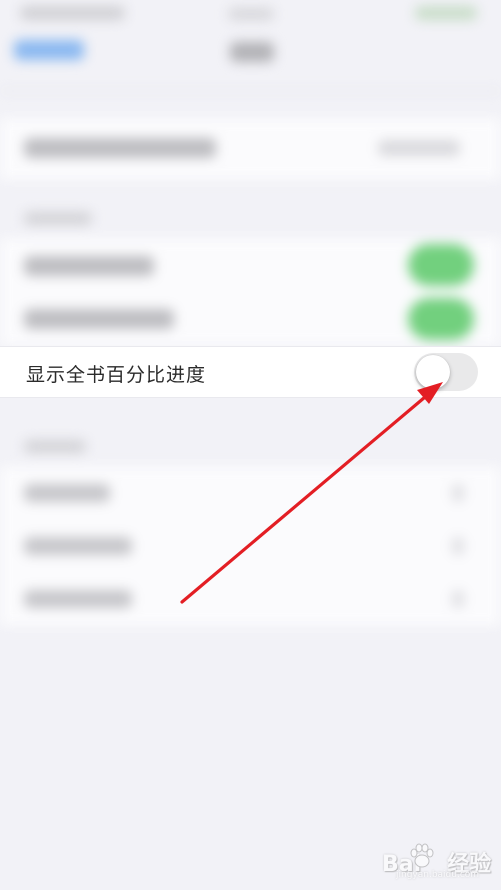 The image size is (501, 890). I want to click on baidu-jingyan-watermark: Bai 经验 jingyan.baidu.com, so click(438, 861).